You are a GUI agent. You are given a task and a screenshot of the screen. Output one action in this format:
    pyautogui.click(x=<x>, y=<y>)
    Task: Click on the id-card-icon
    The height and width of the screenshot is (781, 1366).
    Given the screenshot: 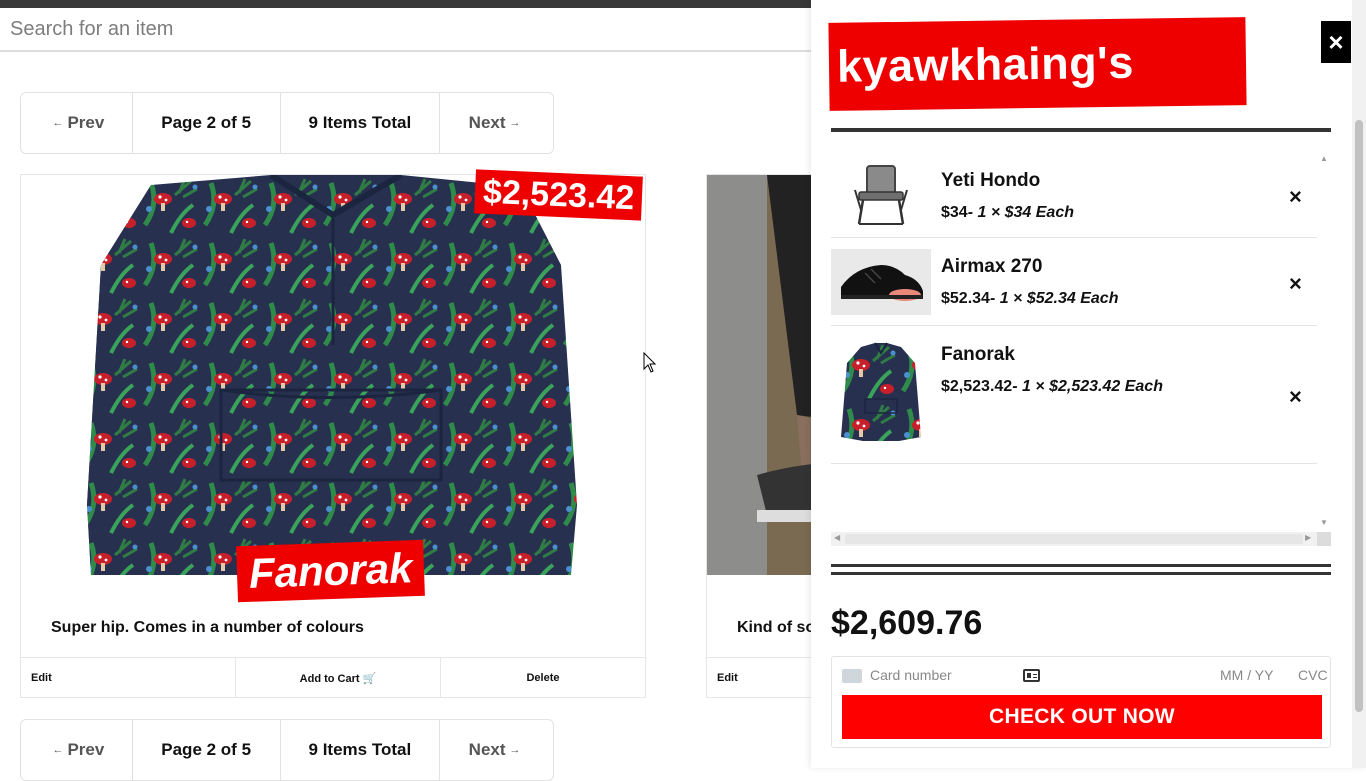 What is the action you would take?
    pyautogui.click(x=1031, y=675)
    